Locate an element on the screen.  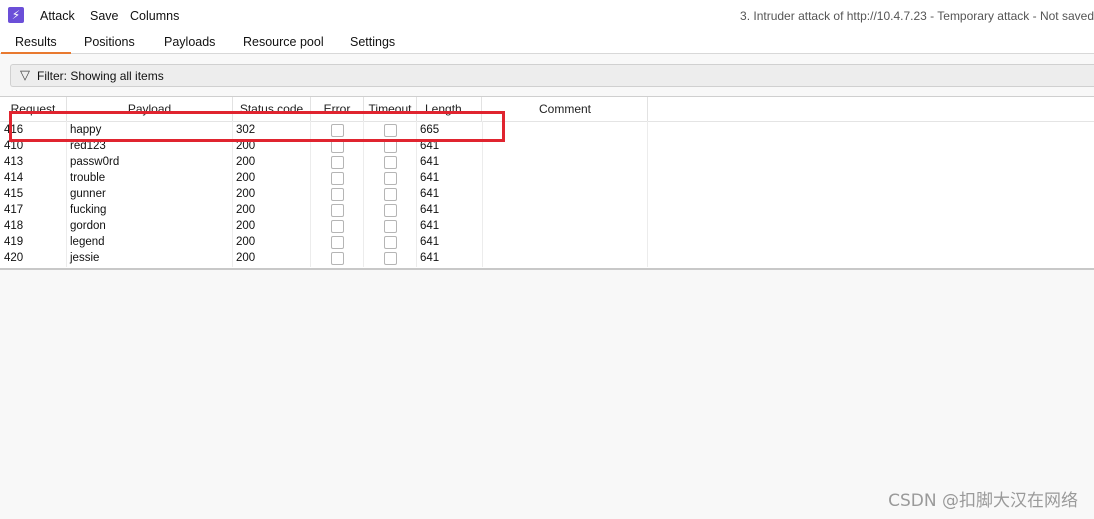
filter-label: Filter: Showing all items is located at coordinates (100, 76).